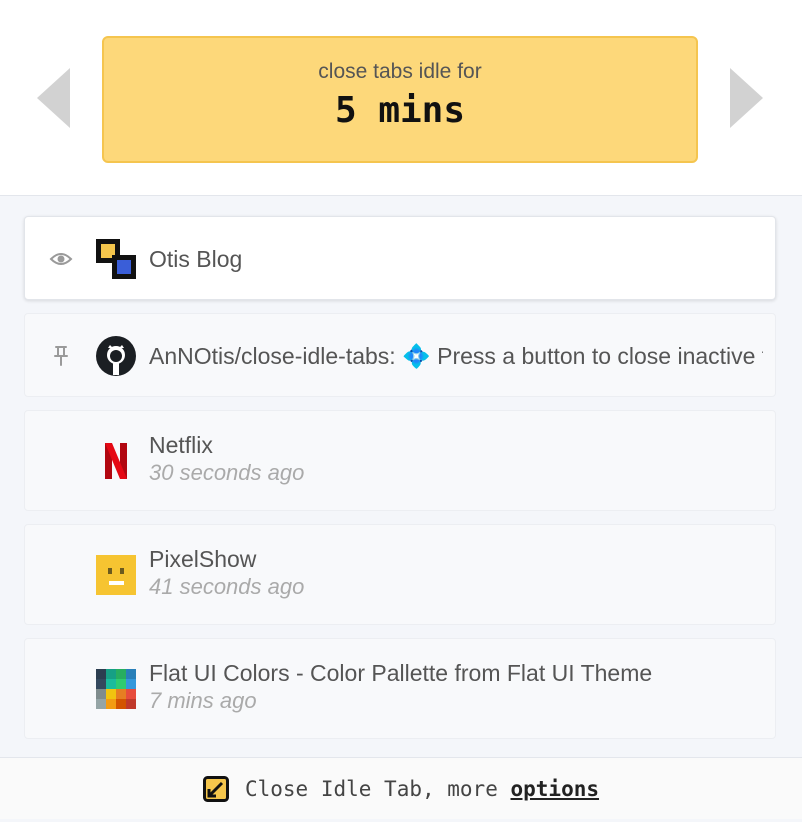 This screenshot has width=802, height=822. What do you see at coordinates (227, 586) in the screenshot?
I see `tab-idle-time: 41 seconds ago` at bounding box center [227, 586].